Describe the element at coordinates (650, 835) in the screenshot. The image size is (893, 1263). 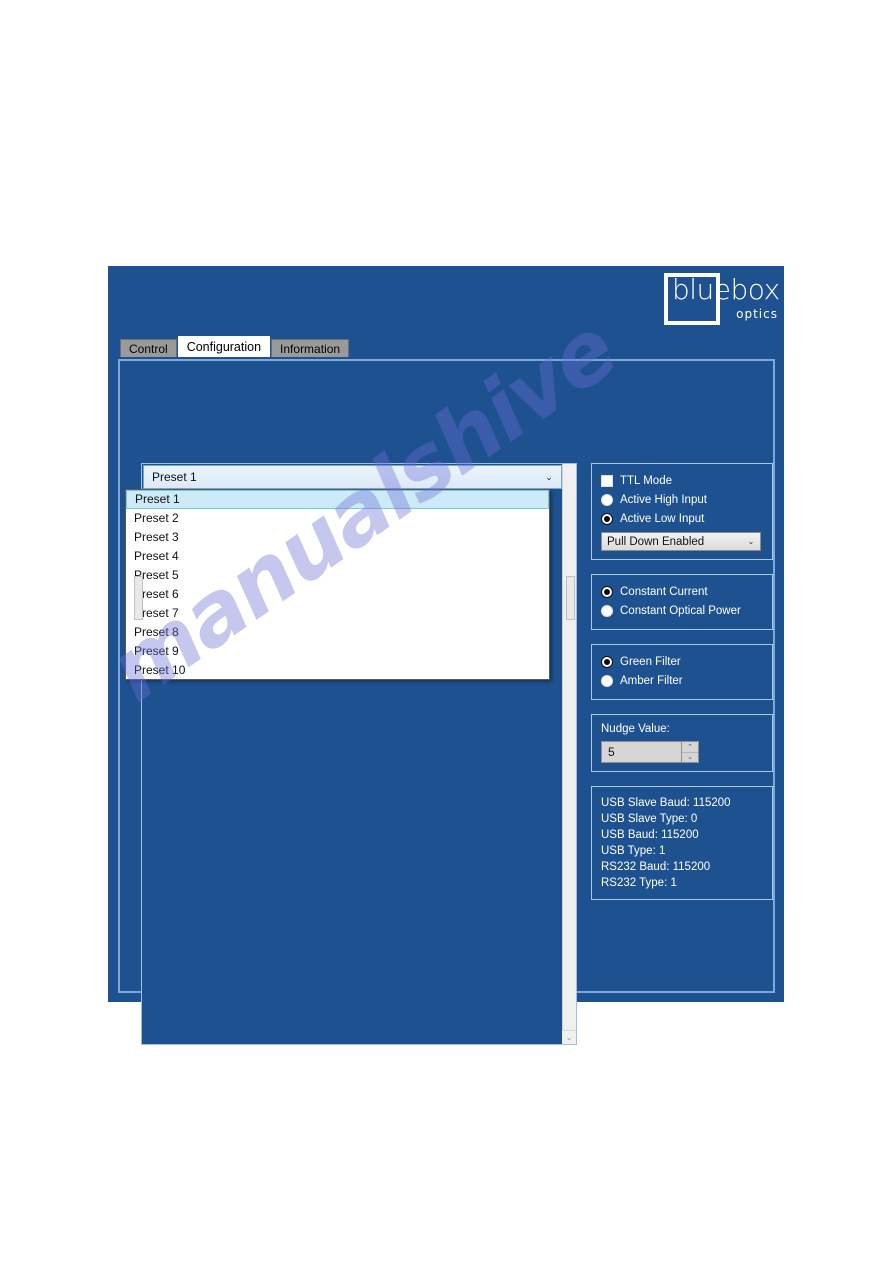
I see `usb-baud-line: USB Baud: 115200` at that location.